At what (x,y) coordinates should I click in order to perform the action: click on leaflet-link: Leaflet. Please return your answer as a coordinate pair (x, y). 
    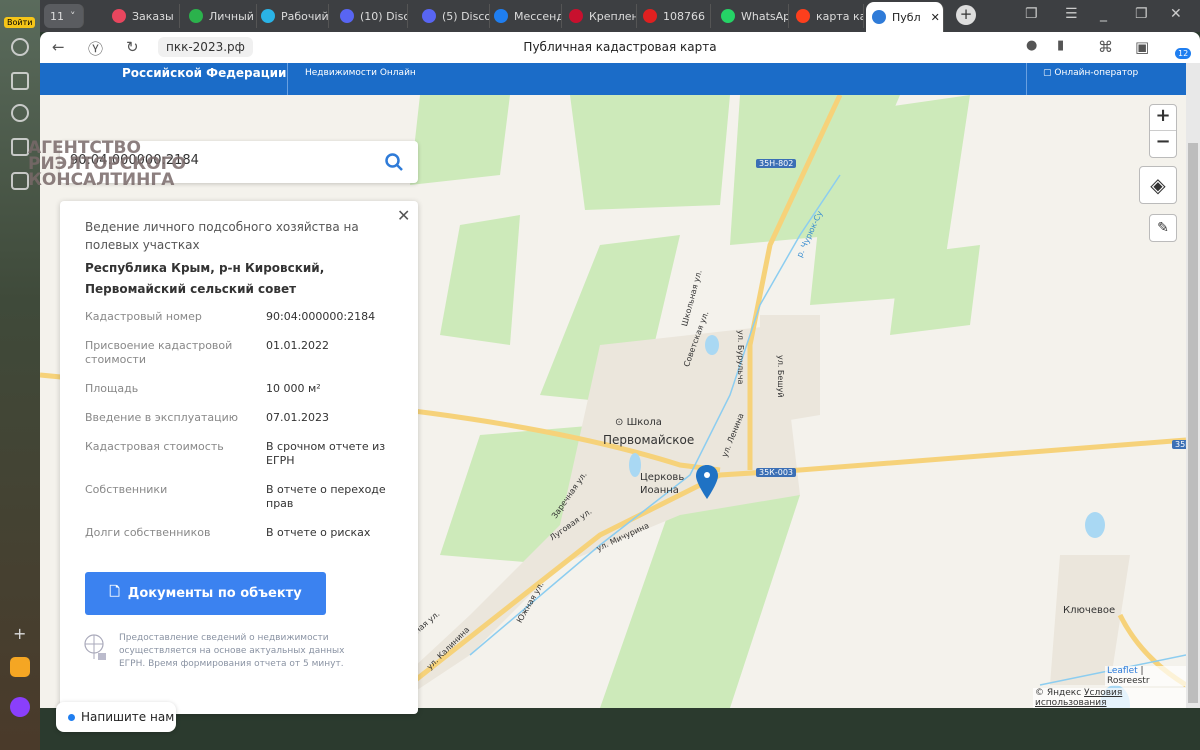
    Looking at the image, I should click on (1122, 671).